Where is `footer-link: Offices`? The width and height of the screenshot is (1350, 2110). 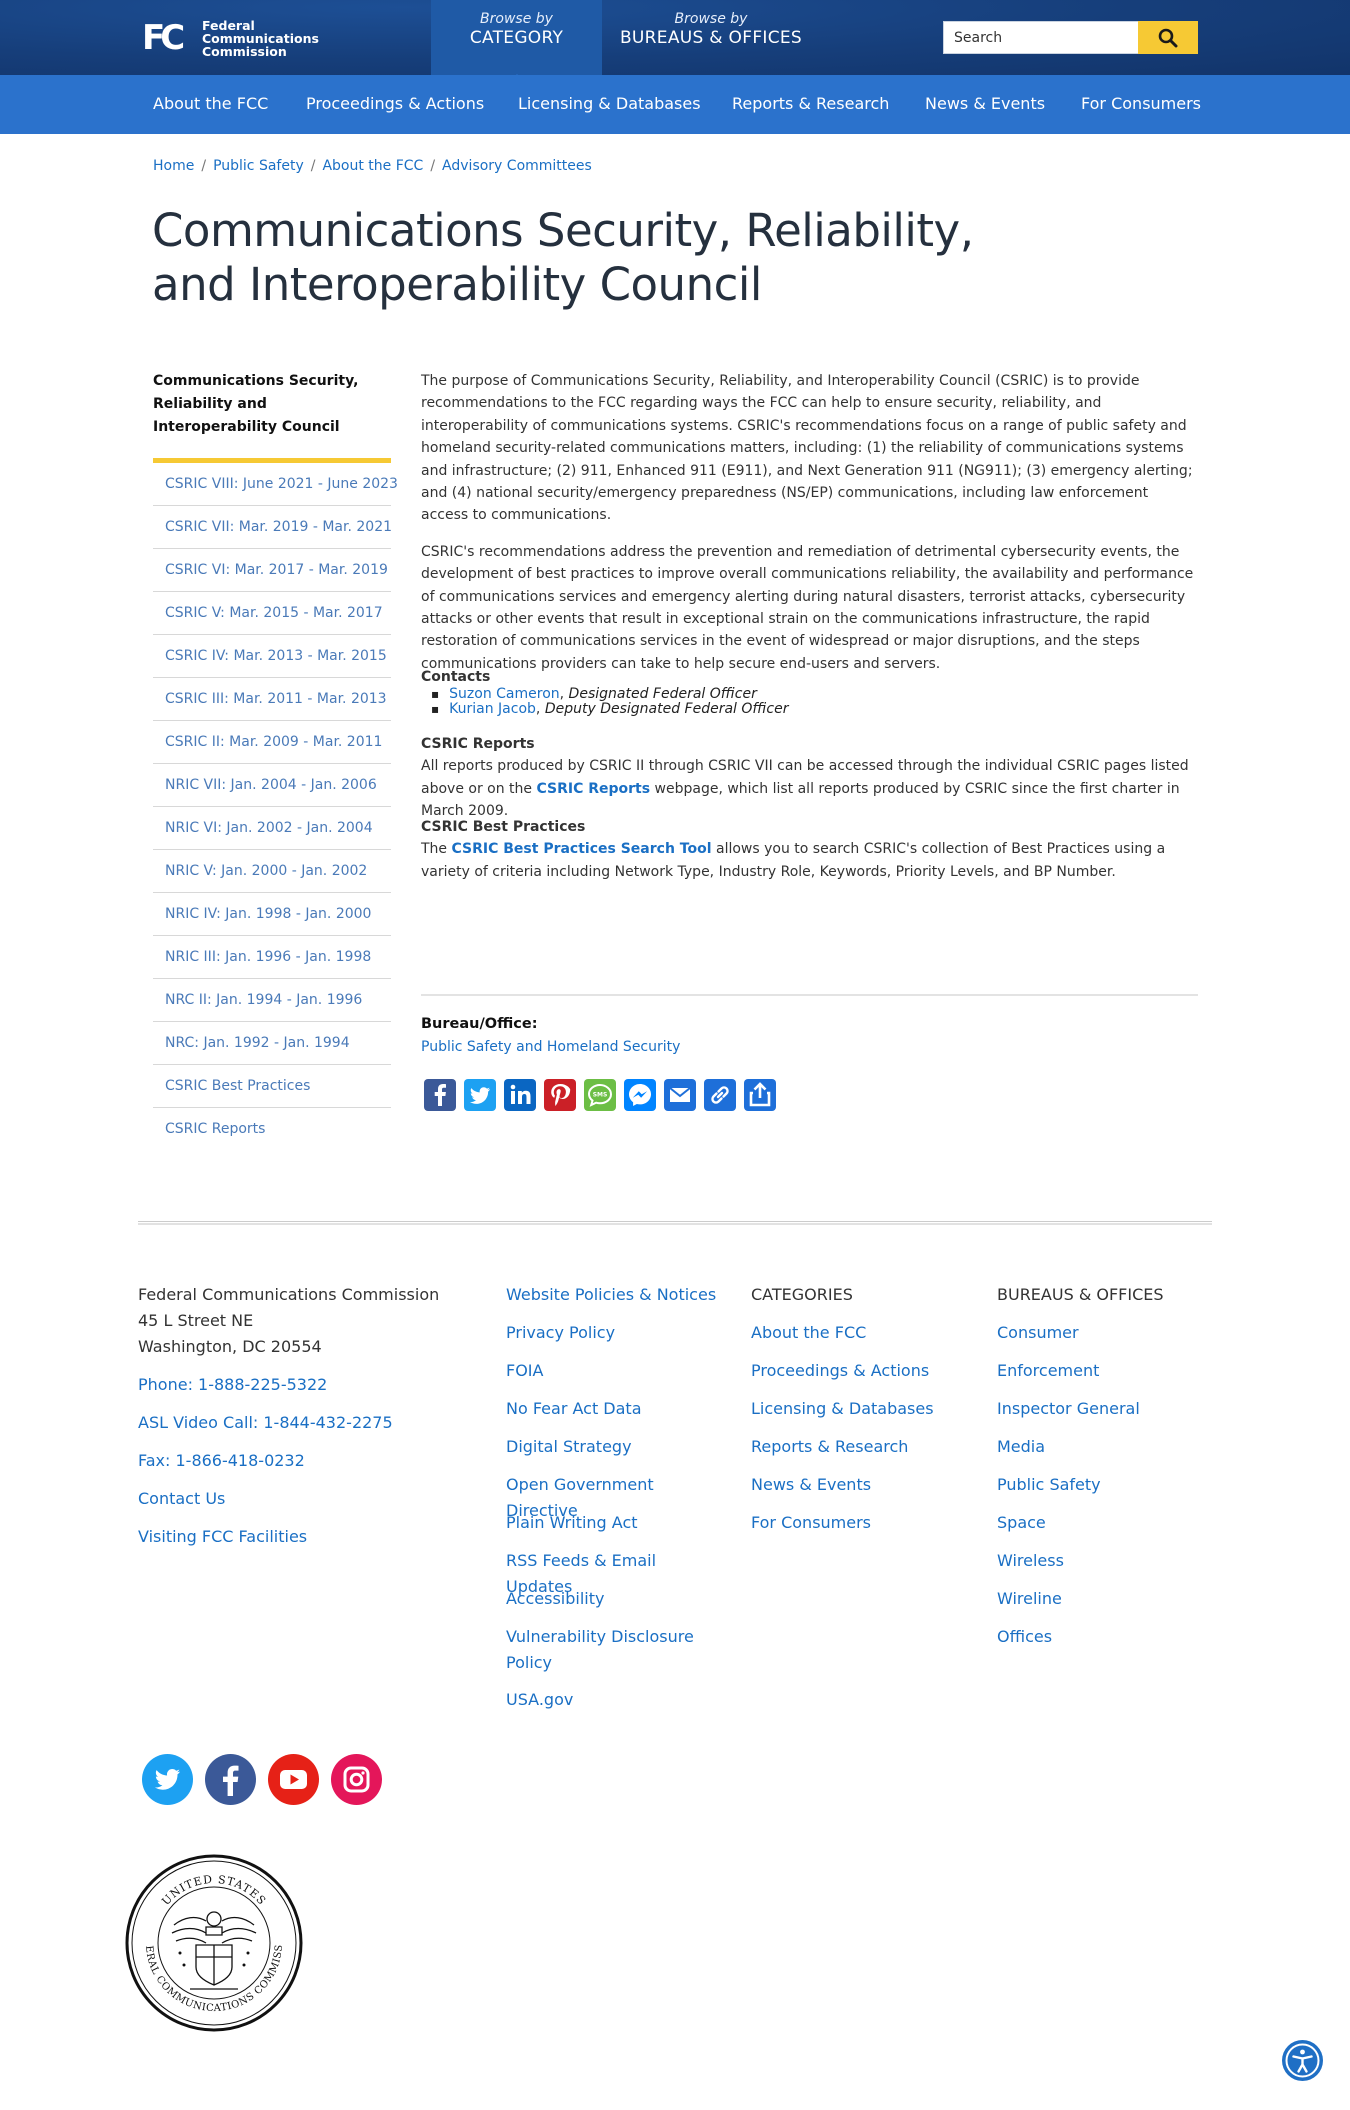 footer-link: Offices is located at coordinates (1104, 1643).